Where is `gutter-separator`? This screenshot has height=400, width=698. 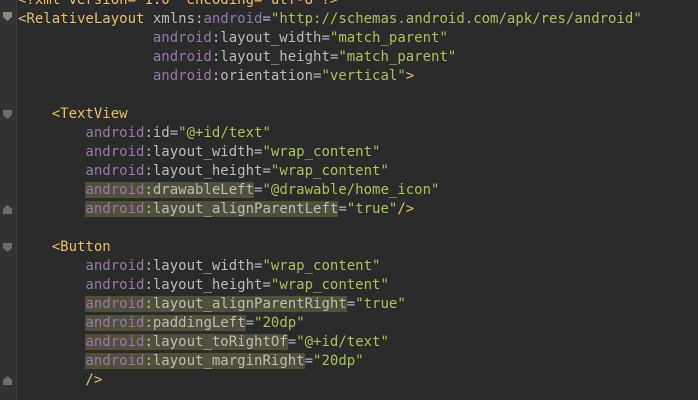 gutter-separator is located at coordinates (16, 200).